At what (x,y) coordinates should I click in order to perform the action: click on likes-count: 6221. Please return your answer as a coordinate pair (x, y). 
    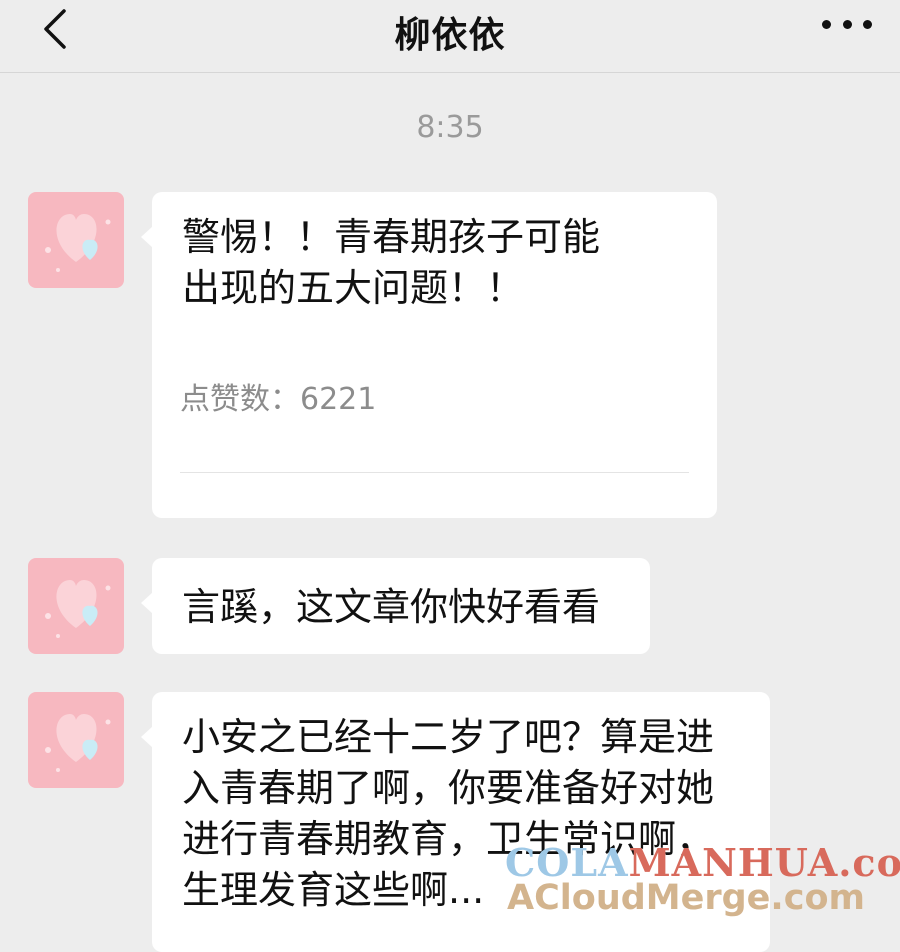
    Looking at the image, I should click on (338, 399).